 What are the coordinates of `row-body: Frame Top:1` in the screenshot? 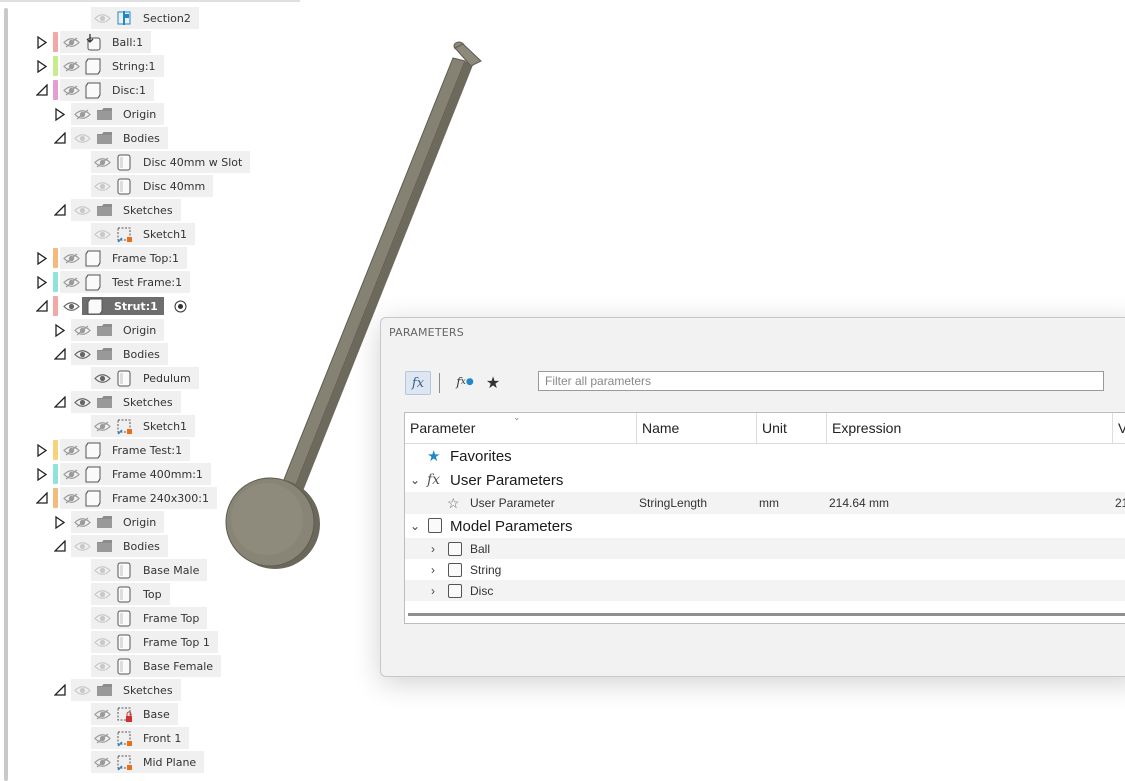 It's located at (124, 258).